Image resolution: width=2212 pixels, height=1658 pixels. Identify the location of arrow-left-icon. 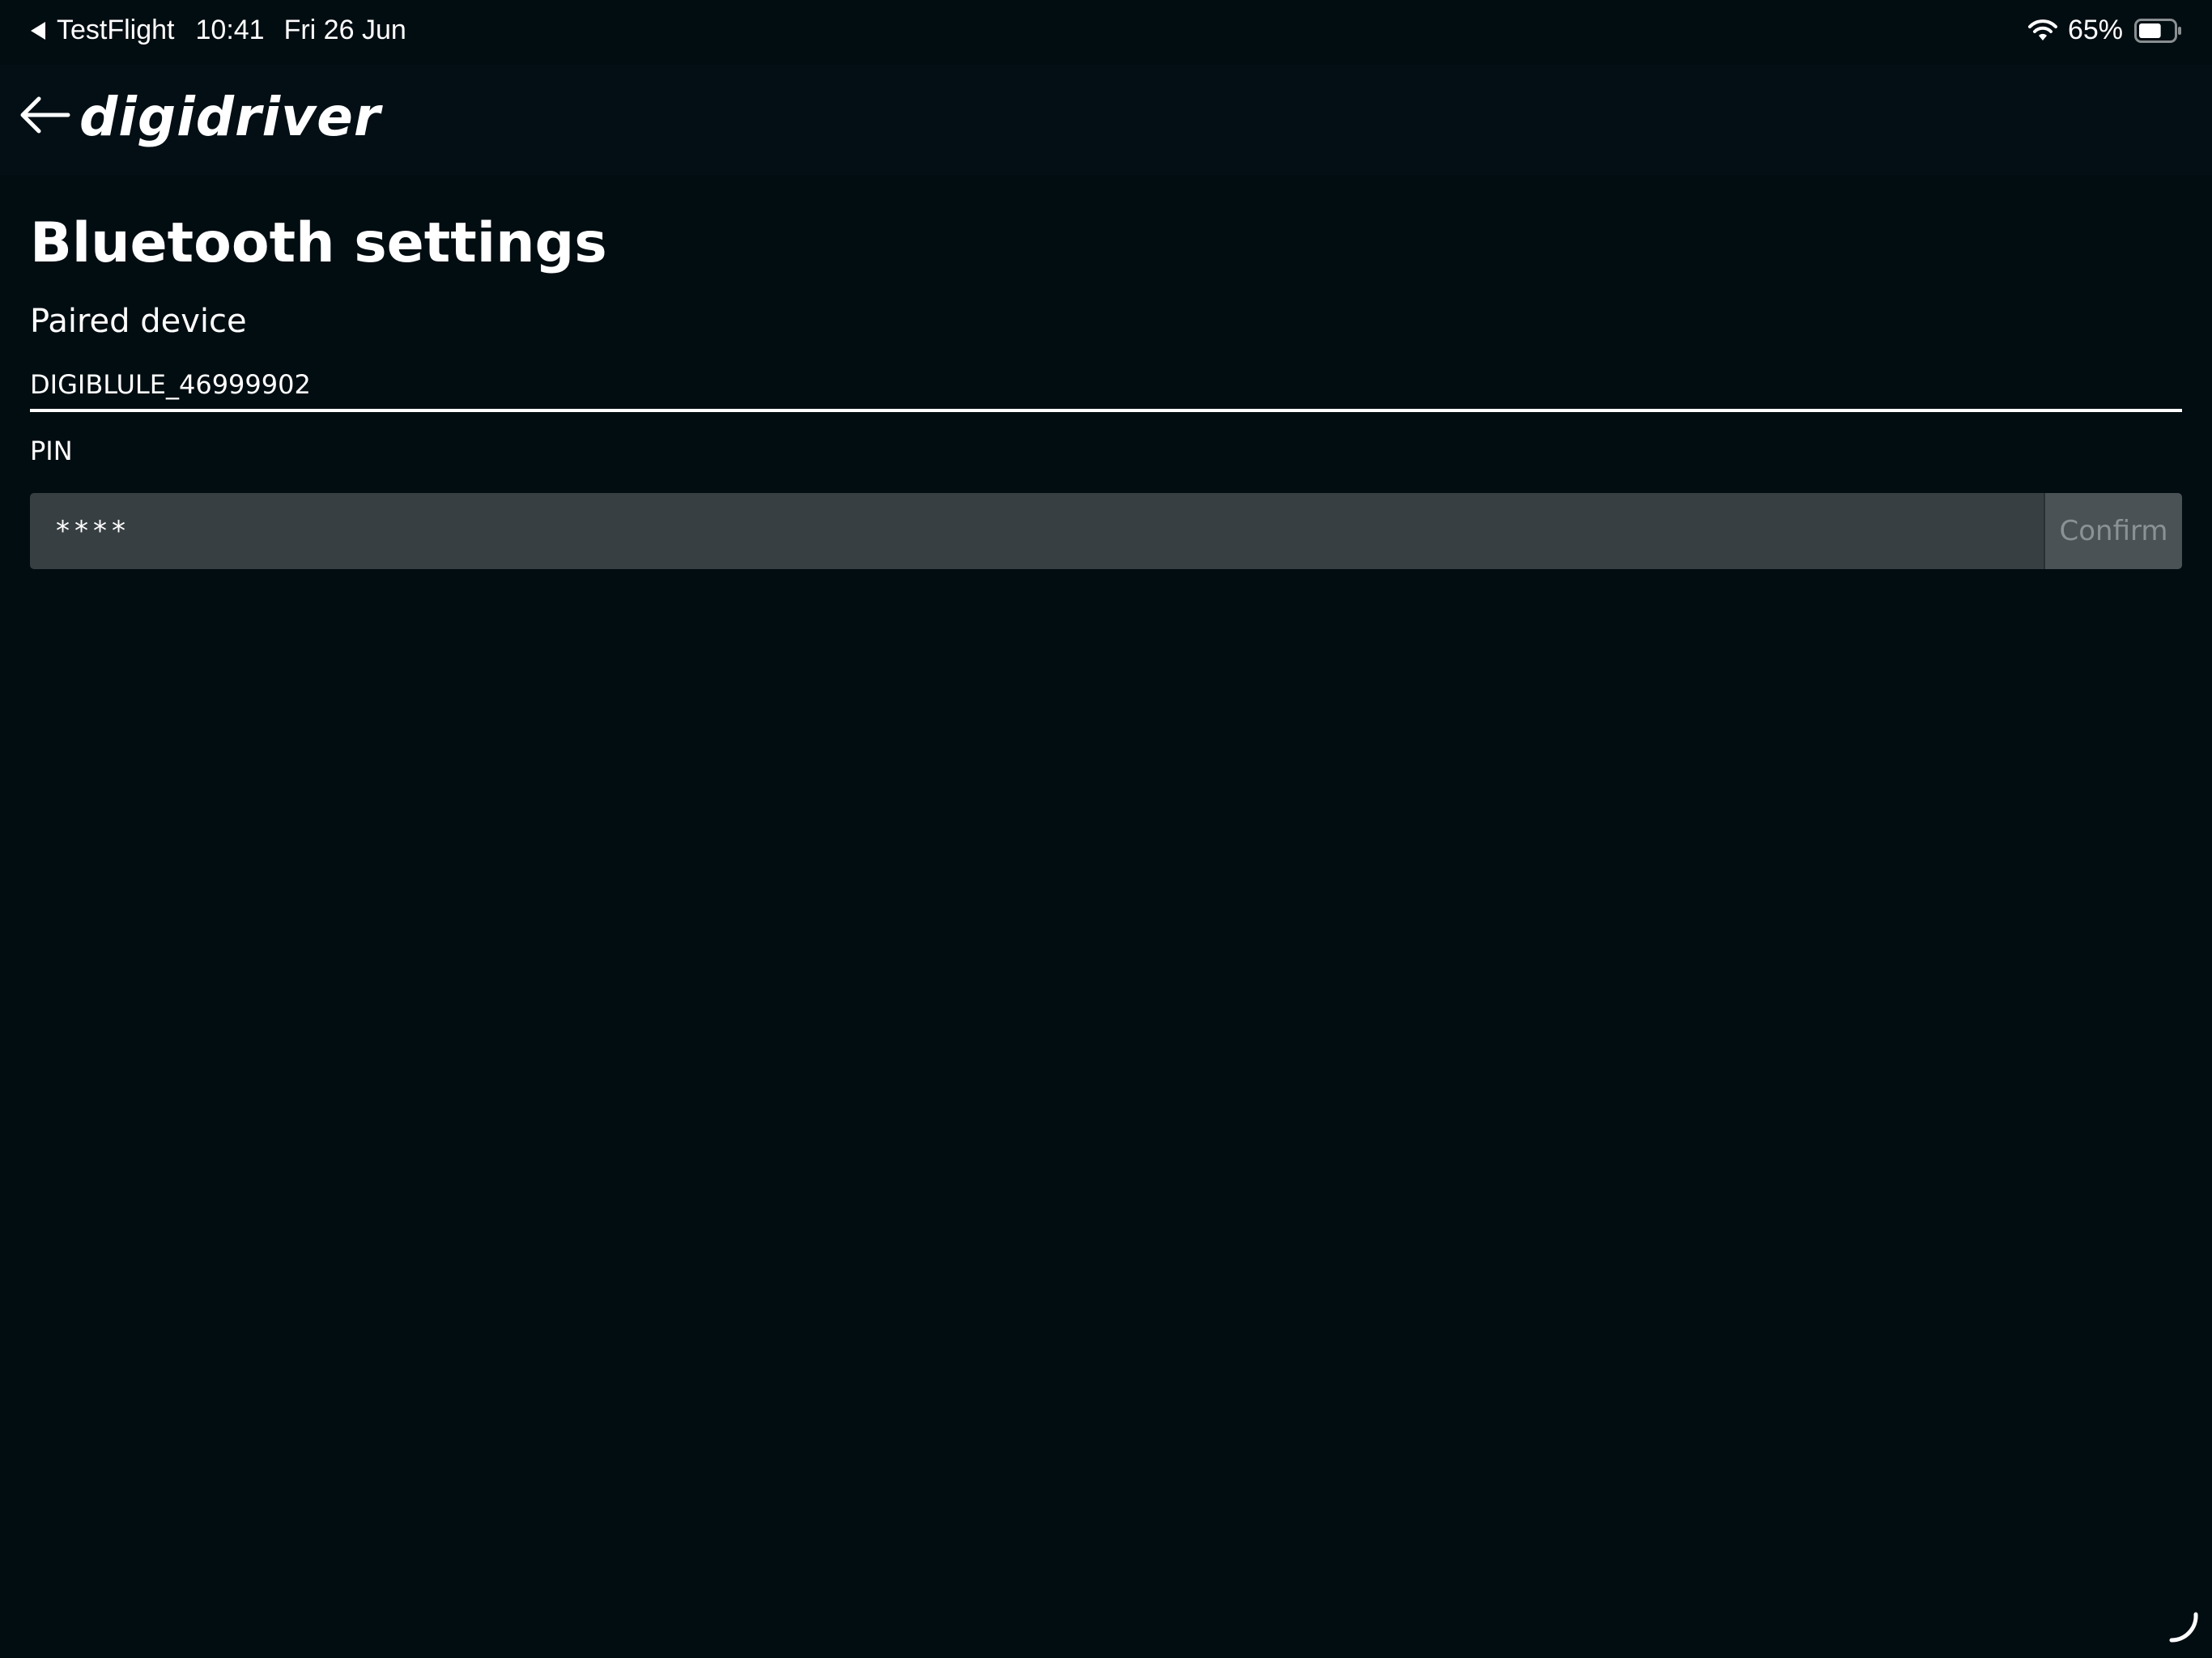
(44, 115).